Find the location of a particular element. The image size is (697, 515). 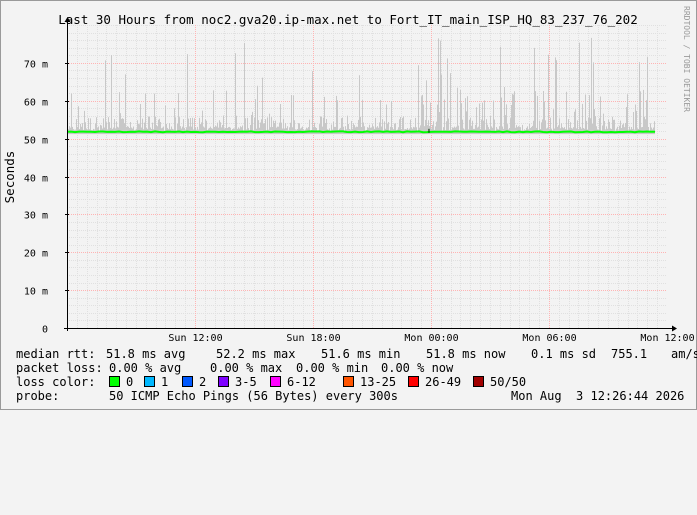

y-tick-label: 20 m is located at coordinates (36, 254).